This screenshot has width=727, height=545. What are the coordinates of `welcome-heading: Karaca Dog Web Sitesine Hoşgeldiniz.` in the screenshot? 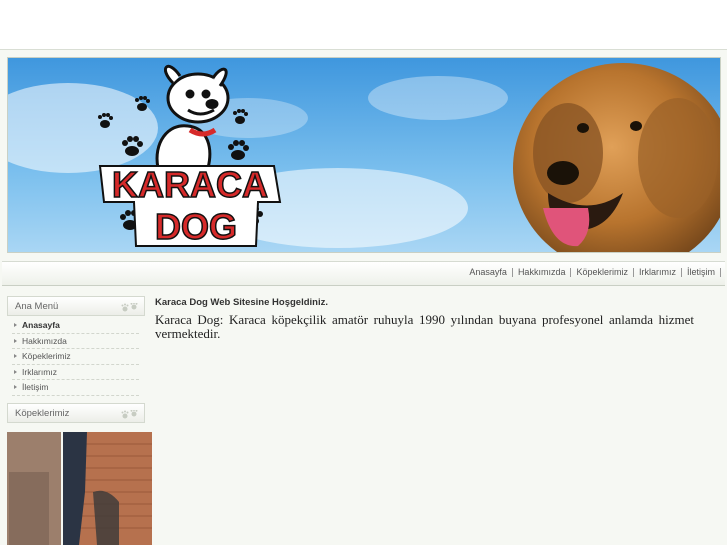 It's located at (241, 302).